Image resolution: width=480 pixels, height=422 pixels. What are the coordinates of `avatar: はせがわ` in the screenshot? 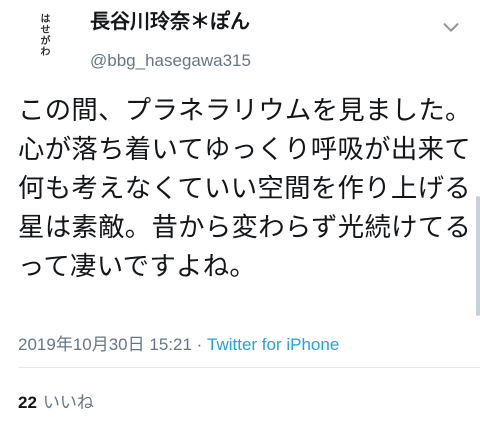 It's located at (44, 34).